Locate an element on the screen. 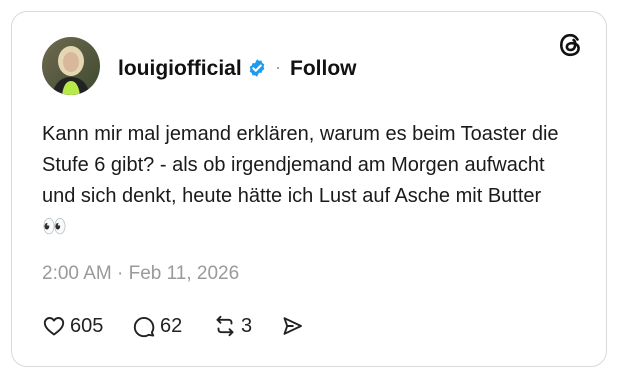 The width and height of the screenshot is (620, 380). like-button: 605 is located at coordinates (72, 326).